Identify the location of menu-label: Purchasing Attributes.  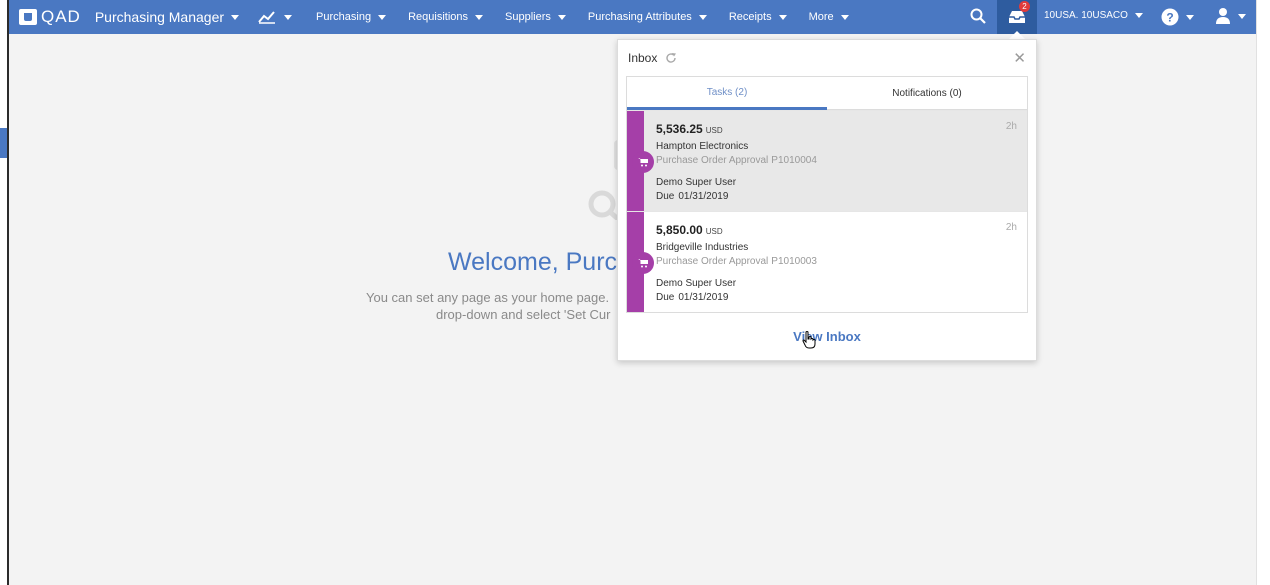
(639, 17).